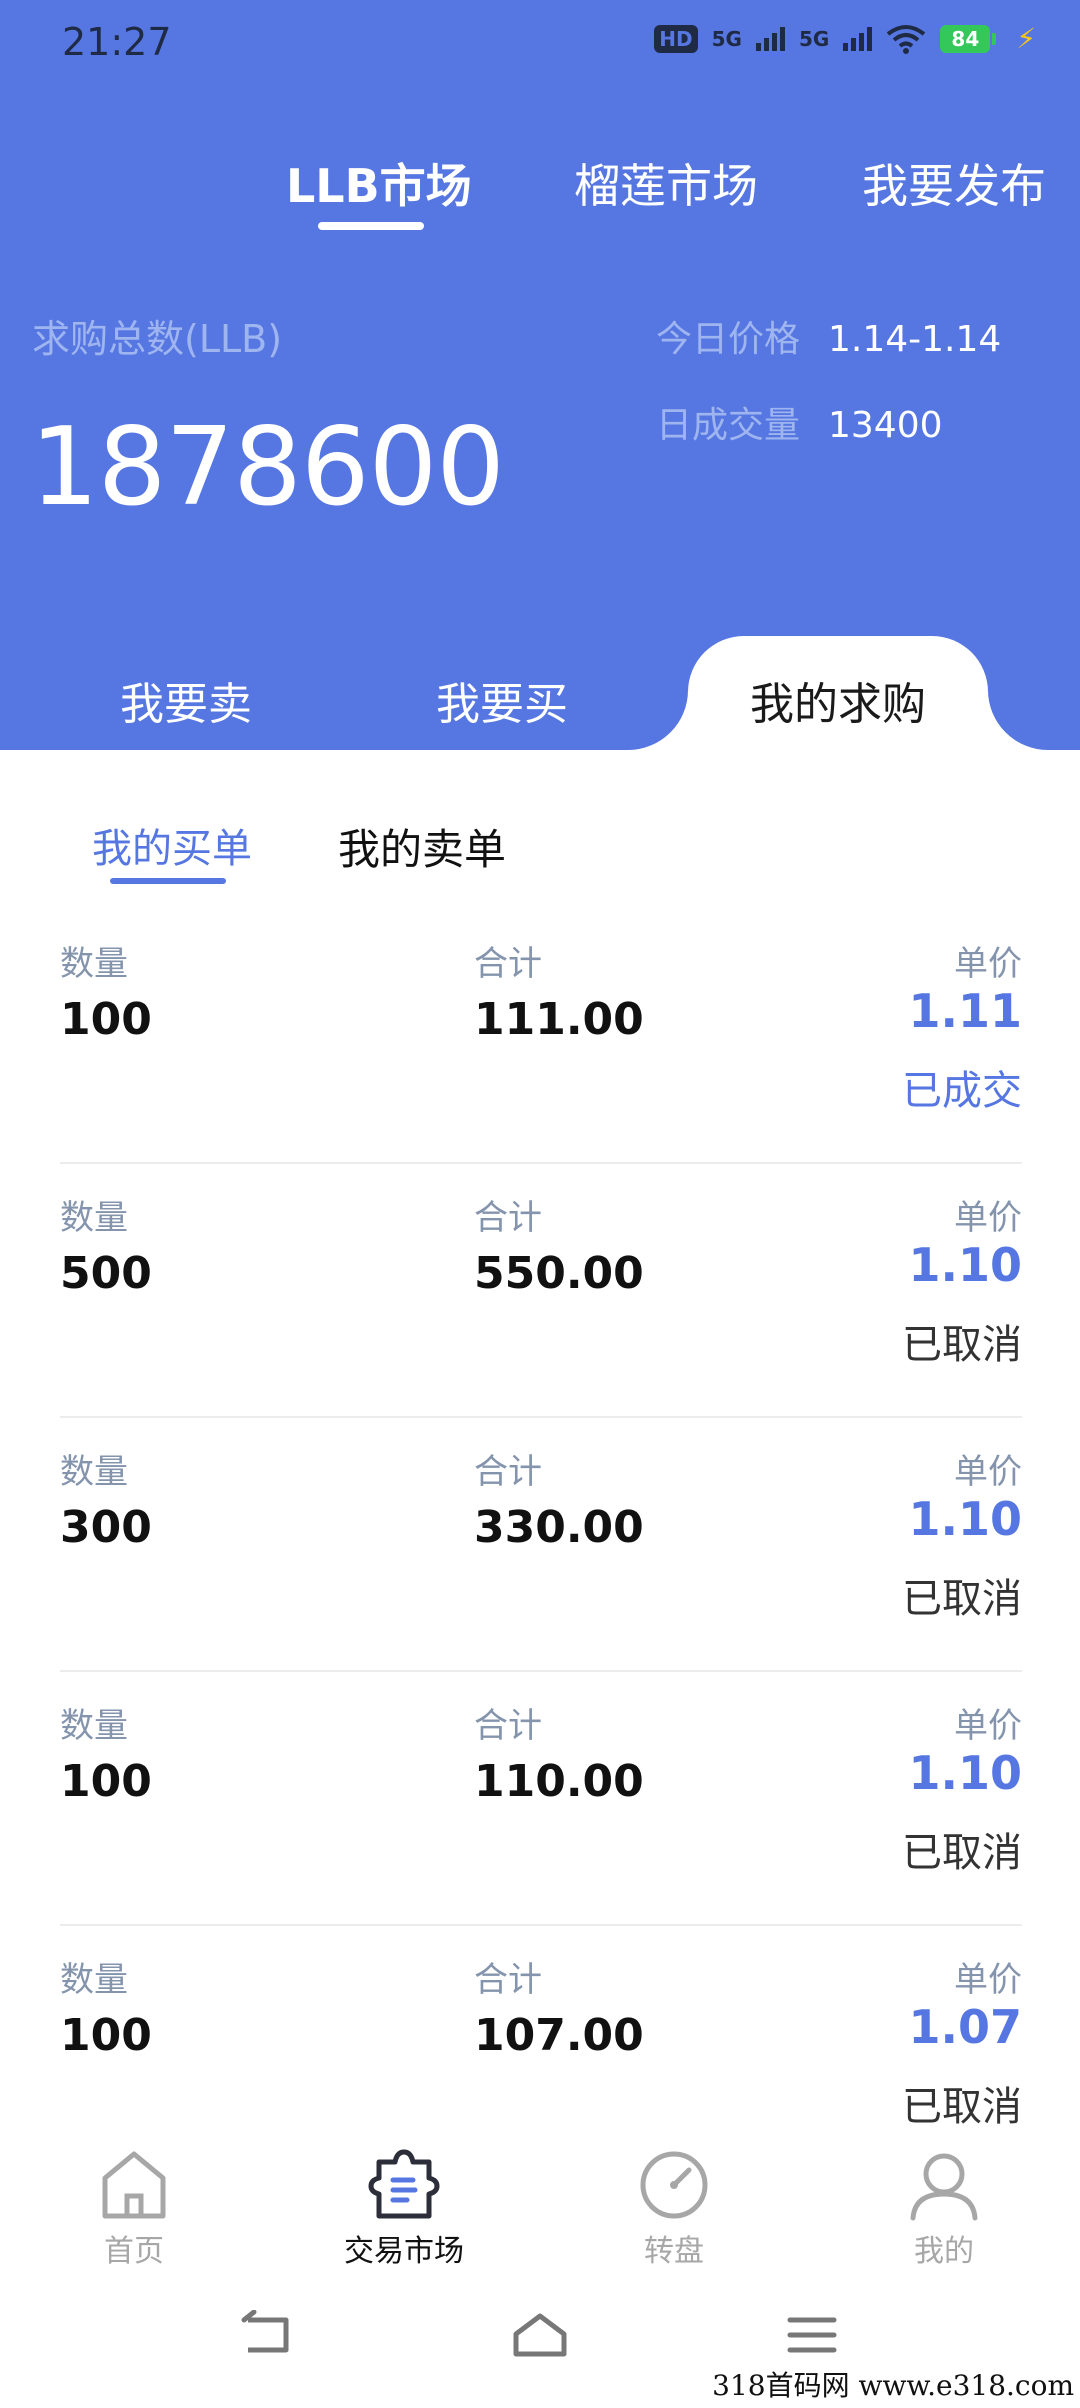  What do you see at coordinates (268, 2335) in the screenshot?
I see `back-icon` at bounding box center [268, 2335].